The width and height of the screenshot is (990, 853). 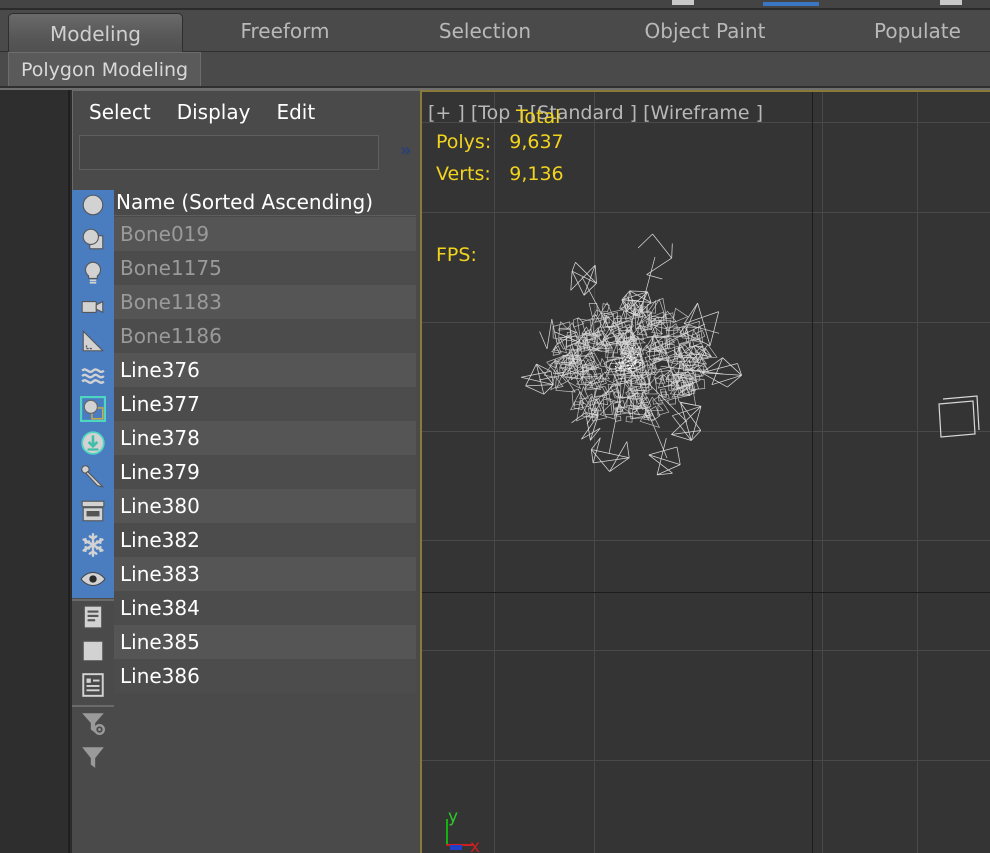 I want to click on list-item: Bone1183, so click(x=265, y=302).